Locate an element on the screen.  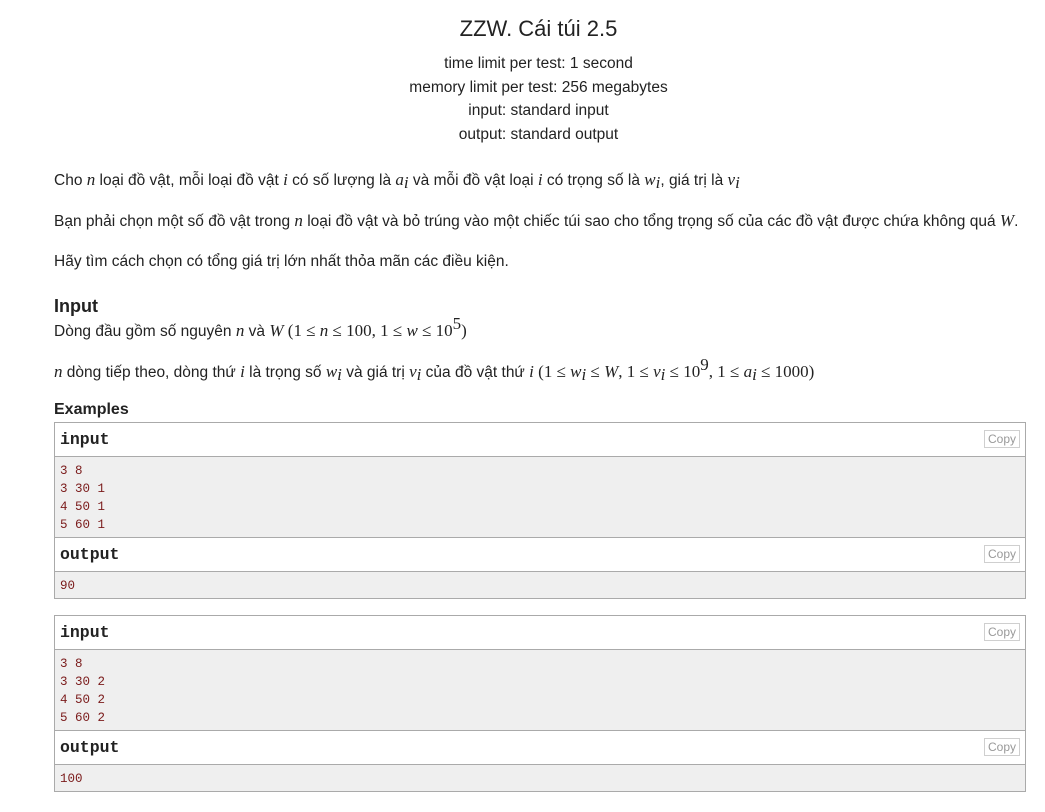
text: và is located at coordinates (257, 331).